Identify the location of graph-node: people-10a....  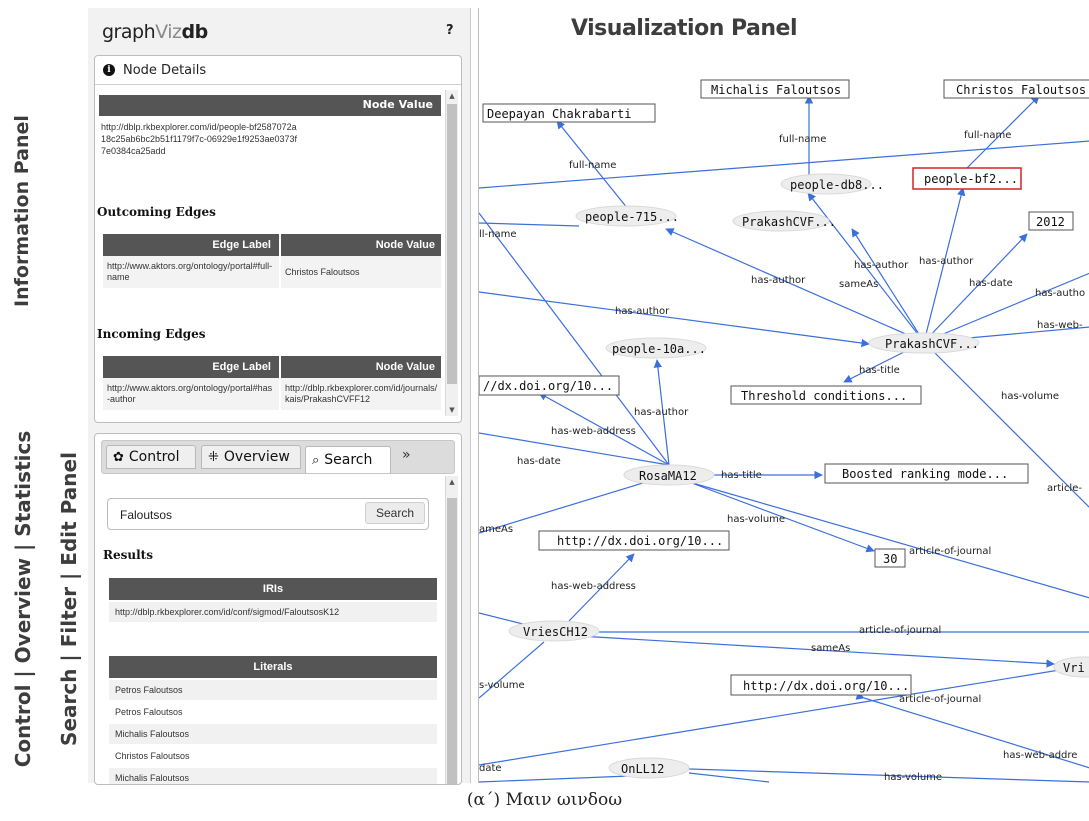
(656, 348).